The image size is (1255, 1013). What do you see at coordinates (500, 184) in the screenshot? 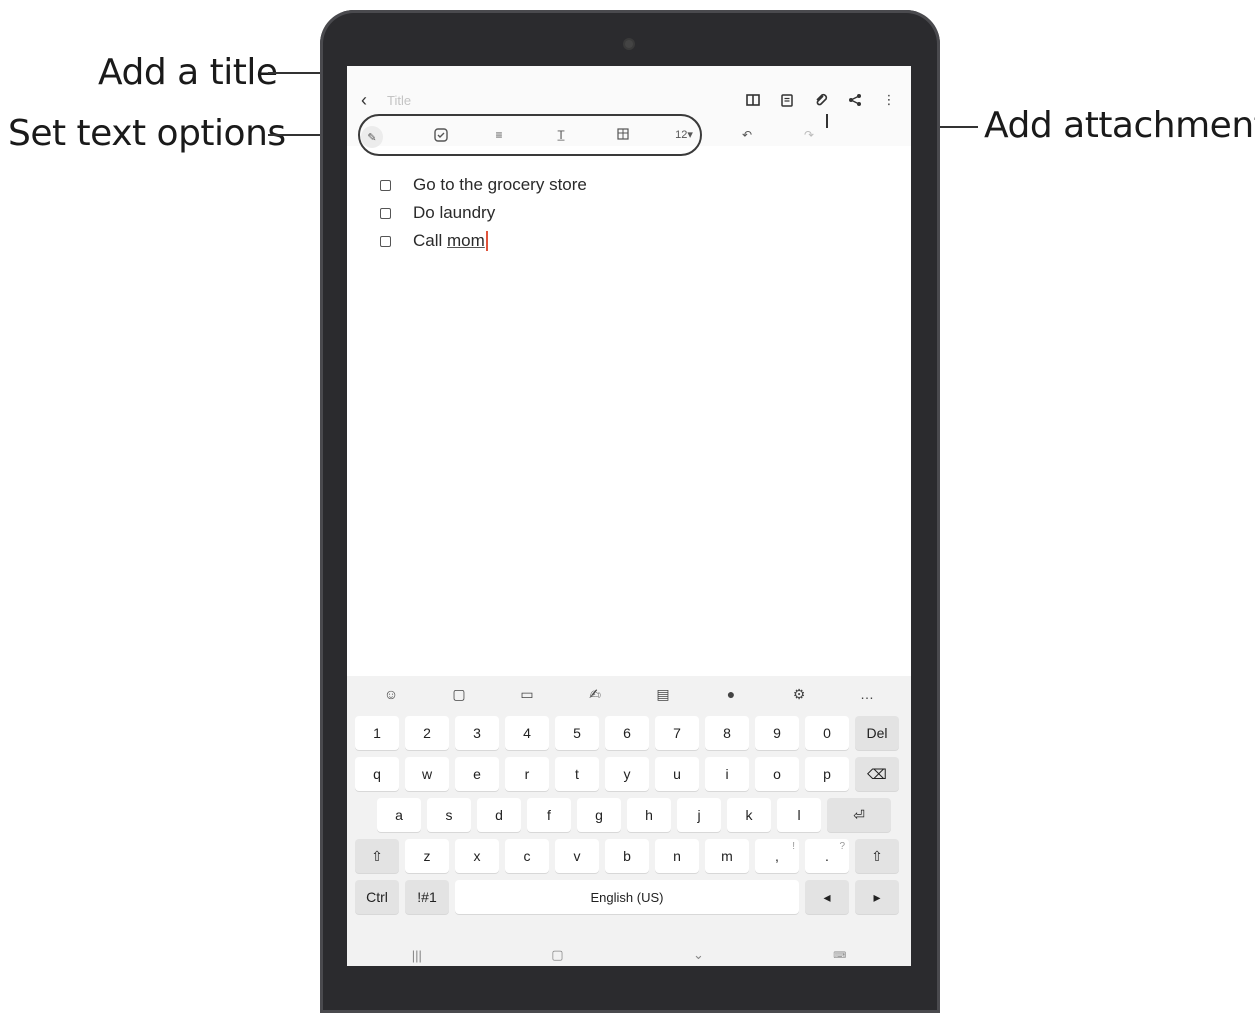
I see `checklist-item-text: Go to the grocery store` at bounding box center [500, 184].